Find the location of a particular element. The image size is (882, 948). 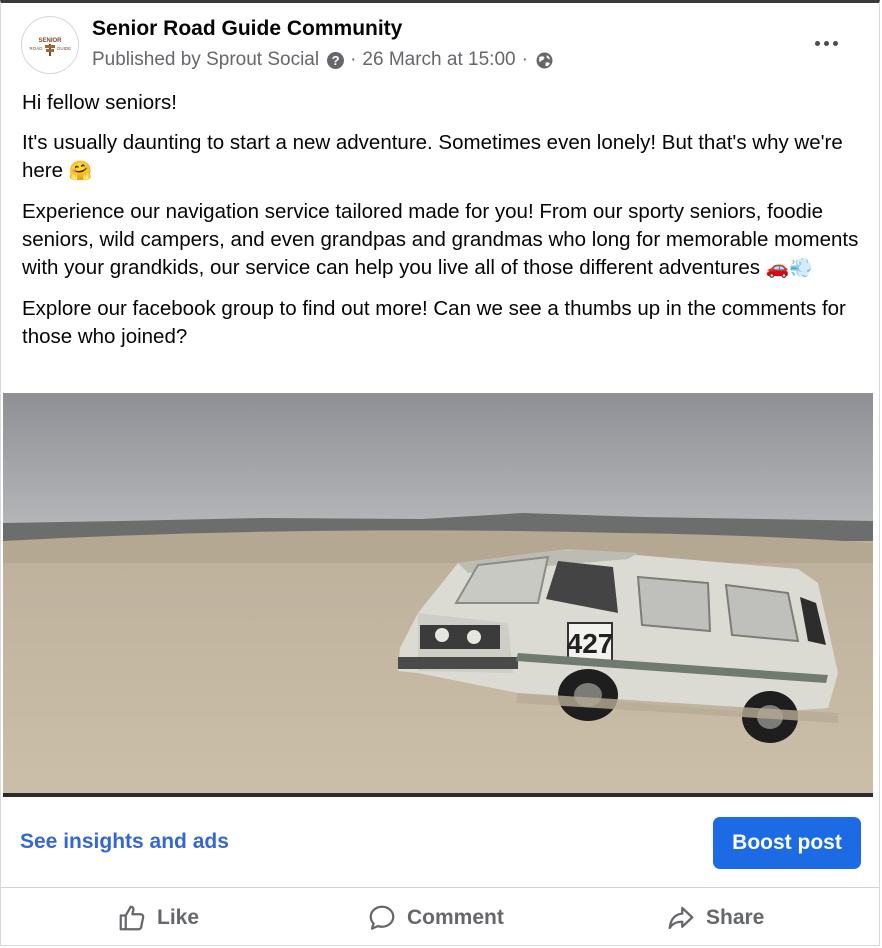

comment-label: Comment is located at coordinates (455, 917).